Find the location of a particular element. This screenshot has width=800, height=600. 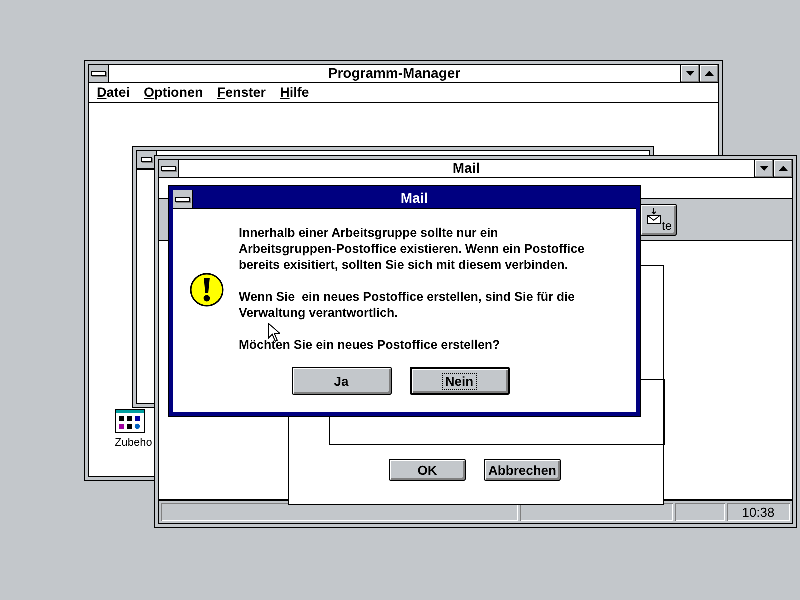

dialog-button: Ja is located at coordinates (342, 381).